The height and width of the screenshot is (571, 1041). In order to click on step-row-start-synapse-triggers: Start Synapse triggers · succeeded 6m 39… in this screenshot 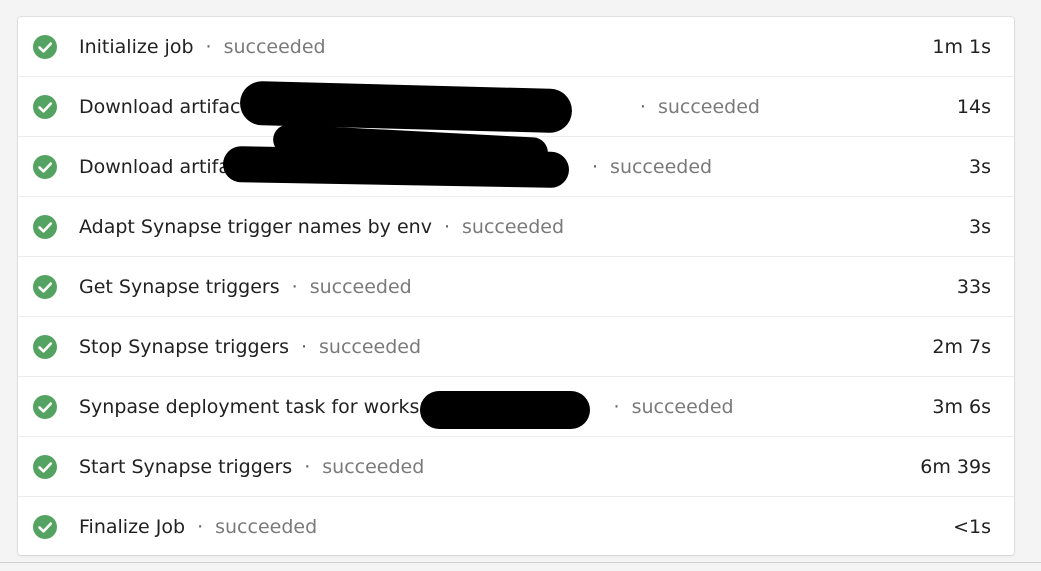, I will do `click(516, 467)`.